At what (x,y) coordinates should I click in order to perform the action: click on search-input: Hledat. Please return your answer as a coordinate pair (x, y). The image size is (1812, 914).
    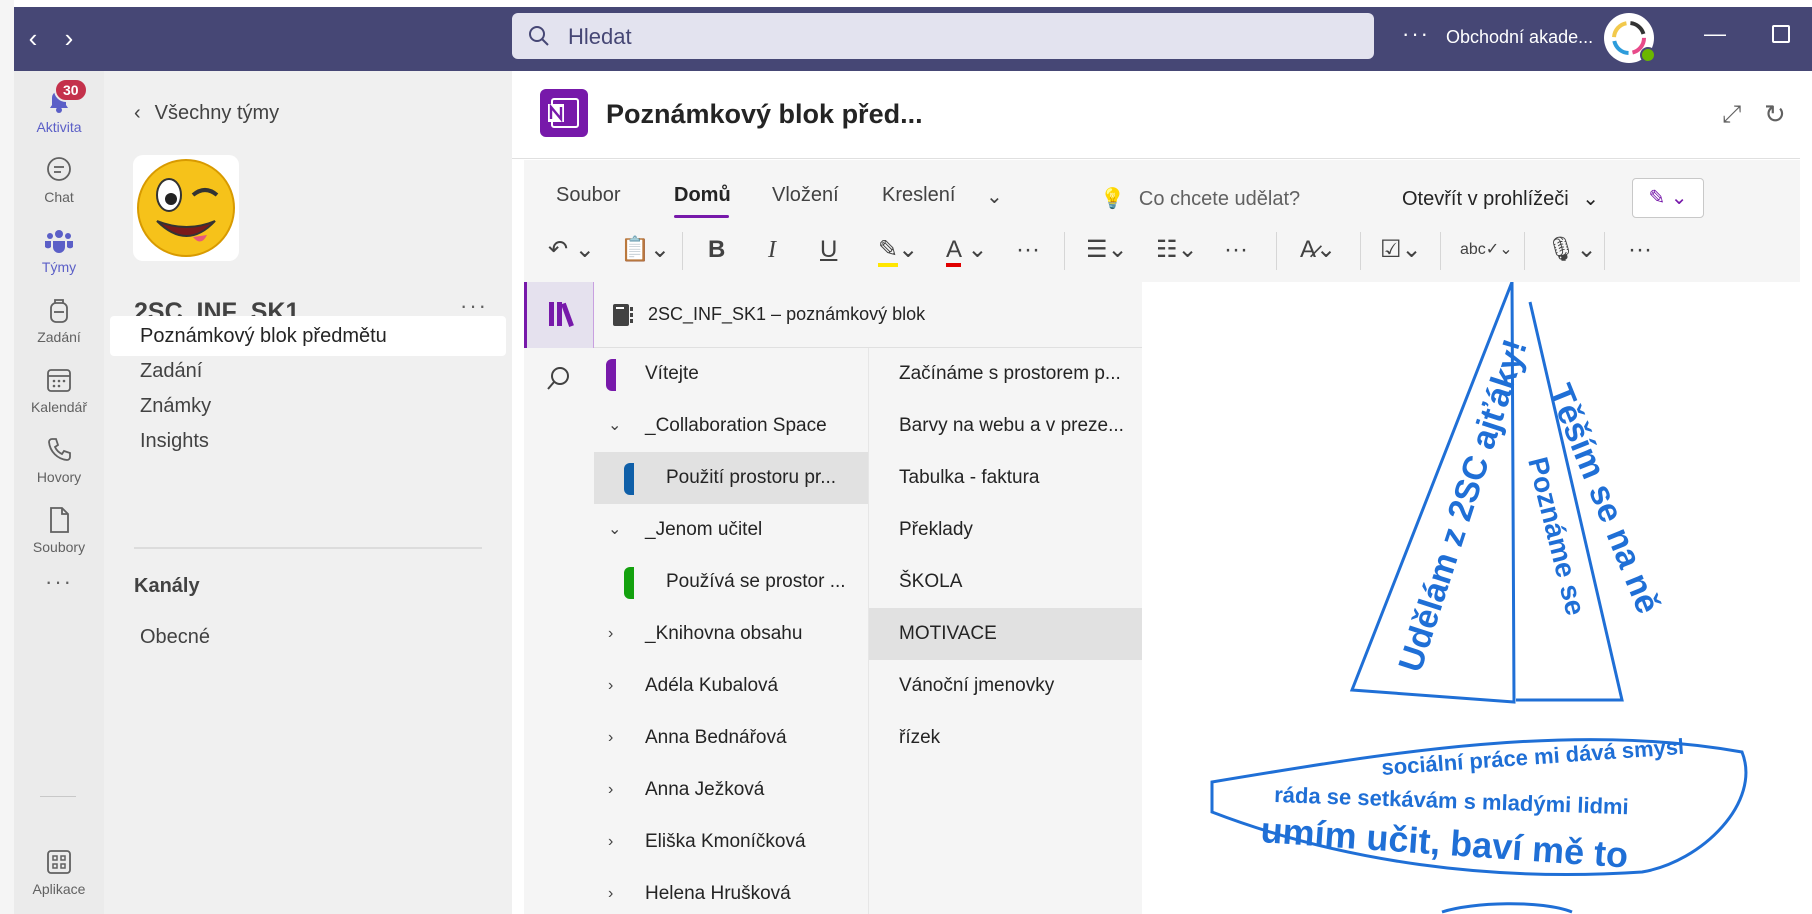
    Looking at the image, I should click on (943, 36).